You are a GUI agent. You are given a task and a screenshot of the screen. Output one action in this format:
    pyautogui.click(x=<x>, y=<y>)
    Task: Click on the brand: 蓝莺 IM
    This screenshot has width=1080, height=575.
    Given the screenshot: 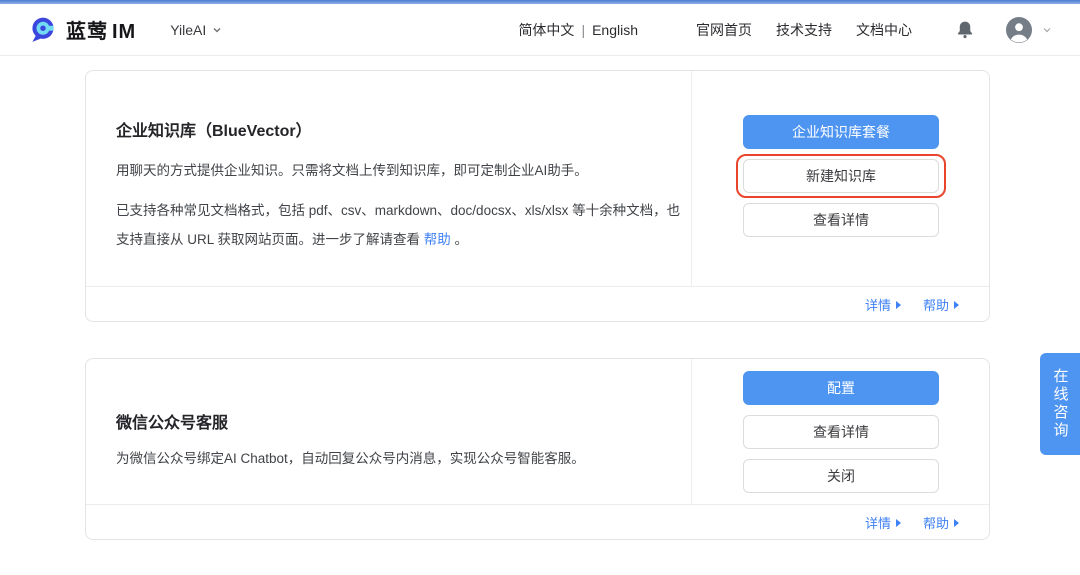 What is the action you would take?
    pyautogui.click(x=82, y=30)
    